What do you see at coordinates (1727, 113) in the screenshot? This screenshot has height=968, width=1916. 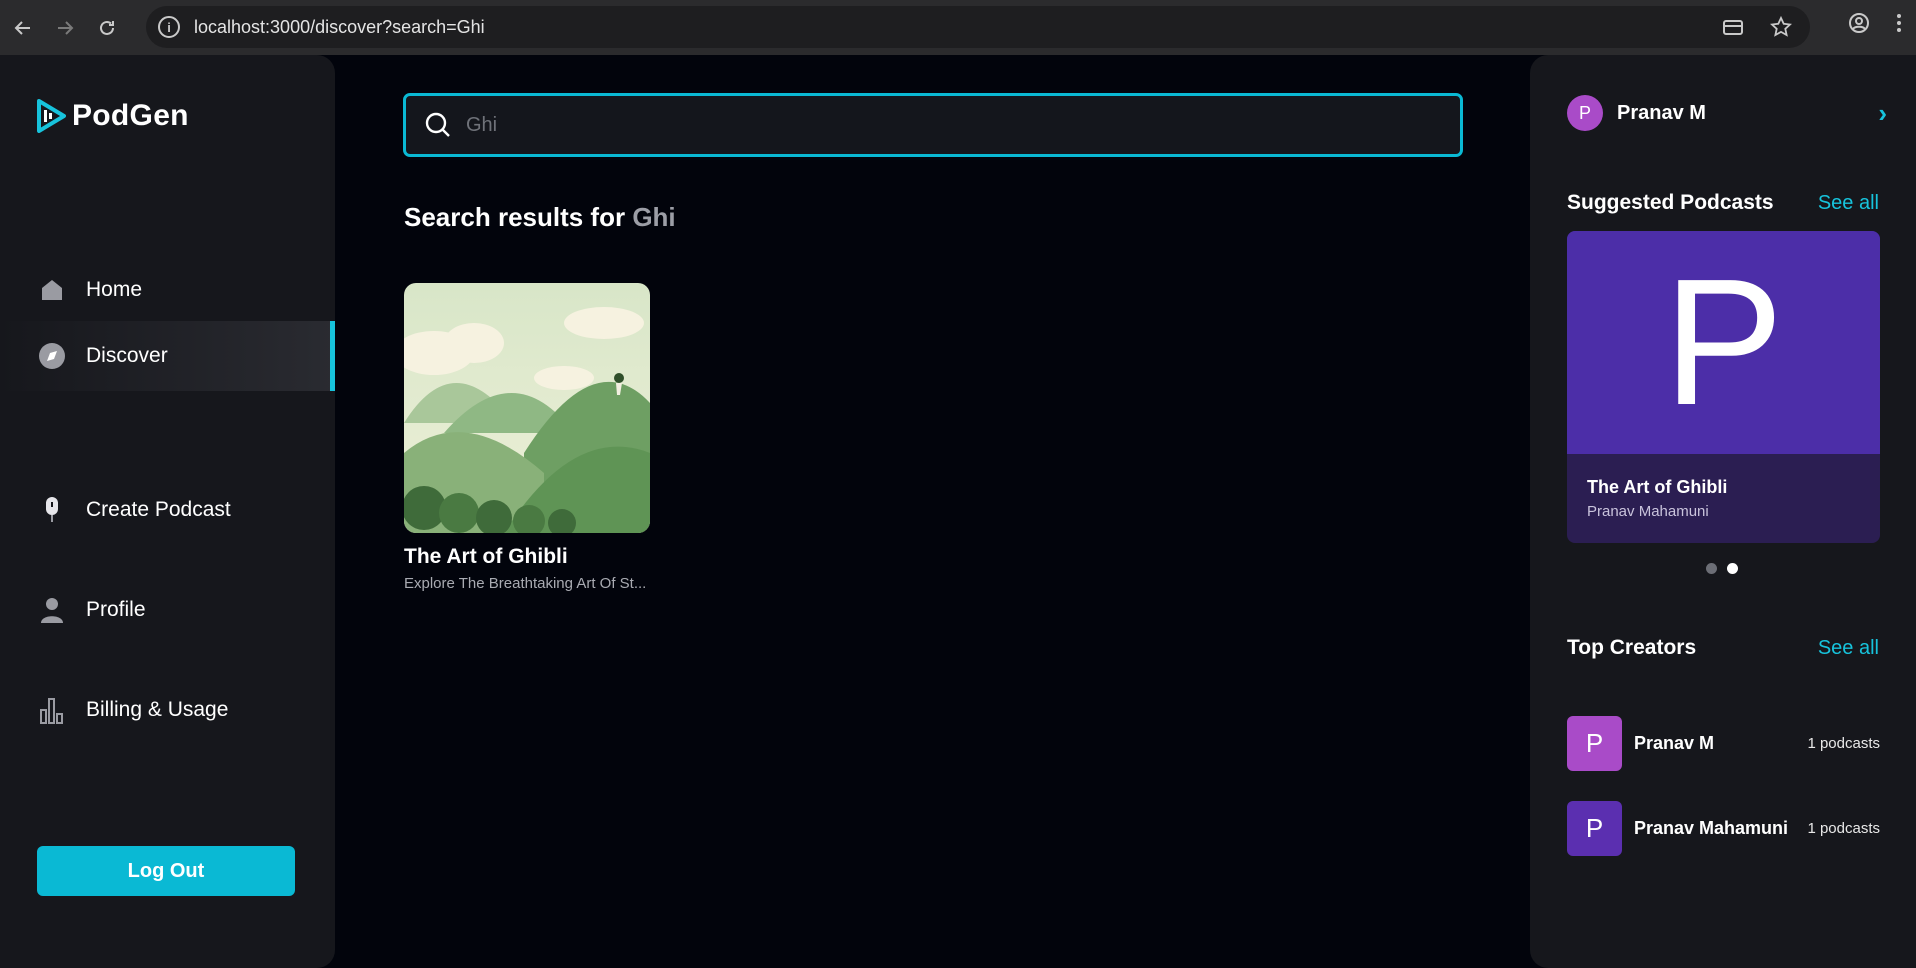 I see `user-profile-link: P Pranav M ›` at bounding box center [1727, 113].